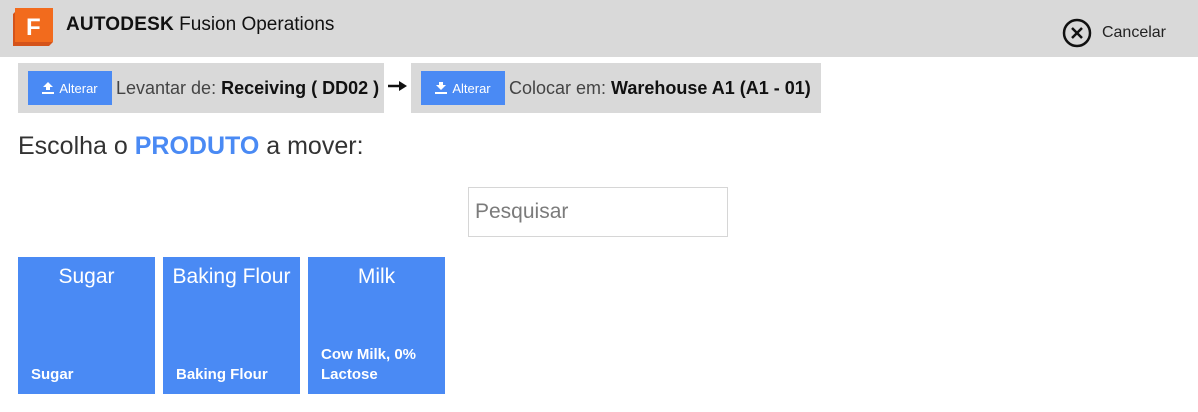 Image resolution: width=1198 pixels, height=412 pixels. I want to click on search-input, so click(598, 212).